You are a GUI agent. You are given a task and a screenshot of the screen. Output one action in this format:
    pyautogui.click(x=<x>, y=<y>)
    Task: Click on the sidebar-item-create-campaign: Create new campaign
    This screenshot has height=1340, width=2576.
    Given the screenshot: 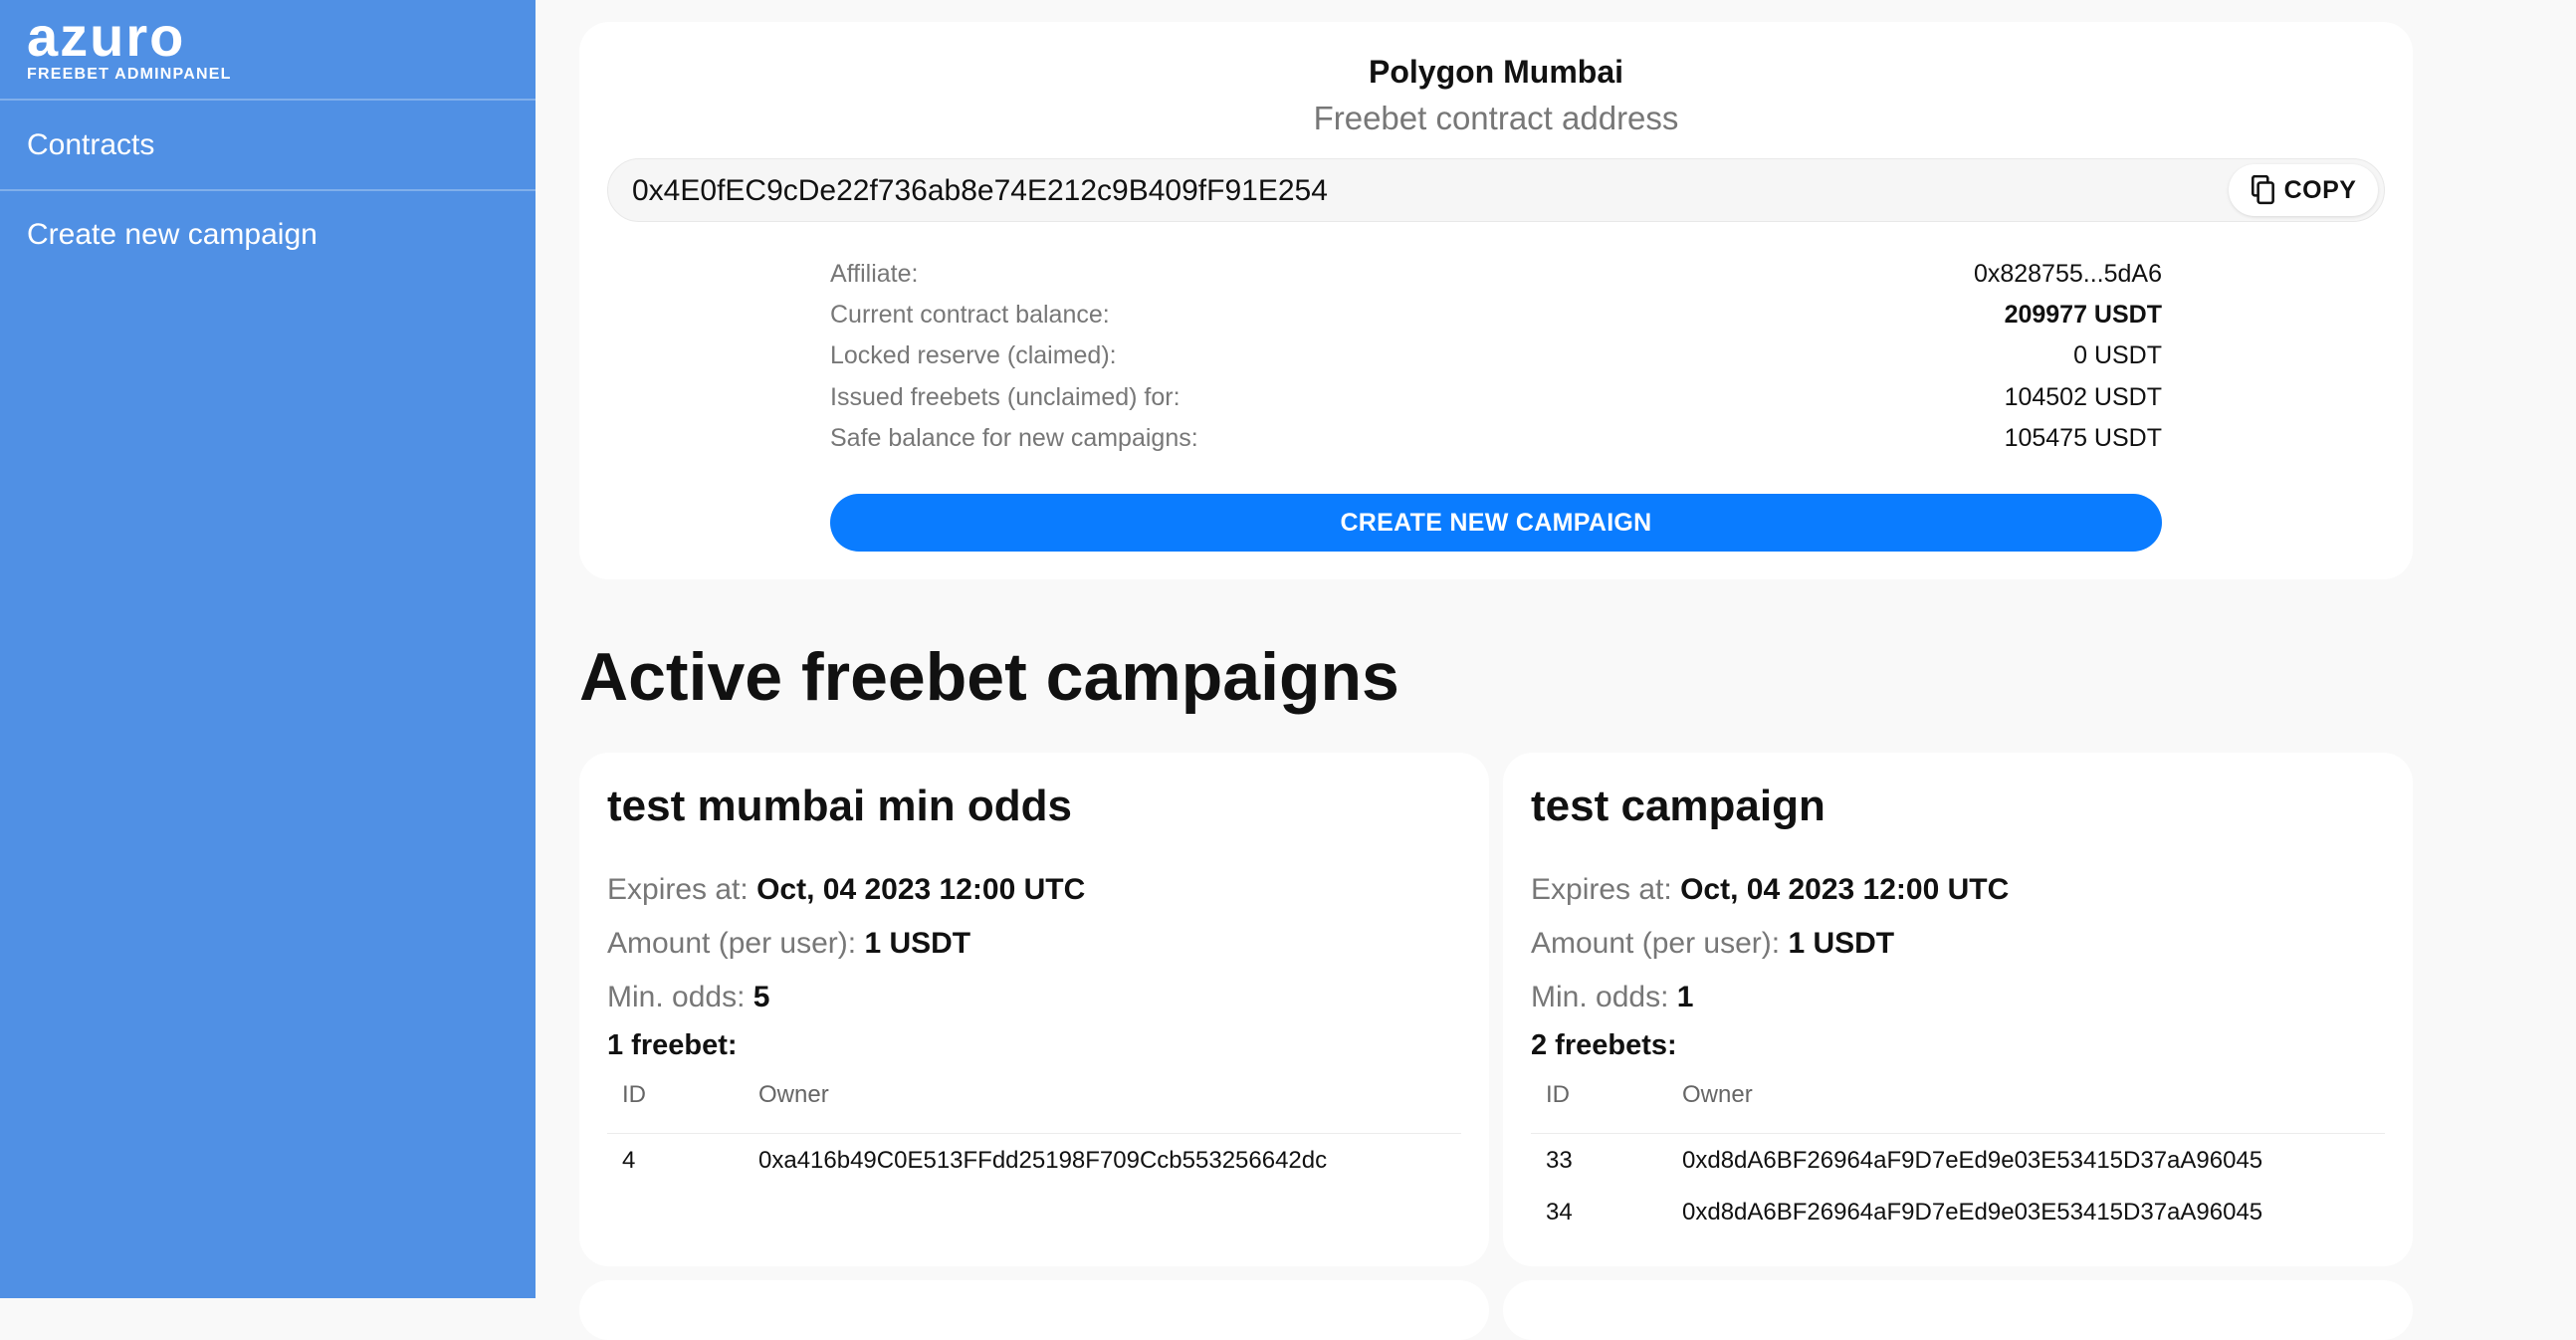 What is the action you would take?
    pyautogui.click(x=172, y=235)
    